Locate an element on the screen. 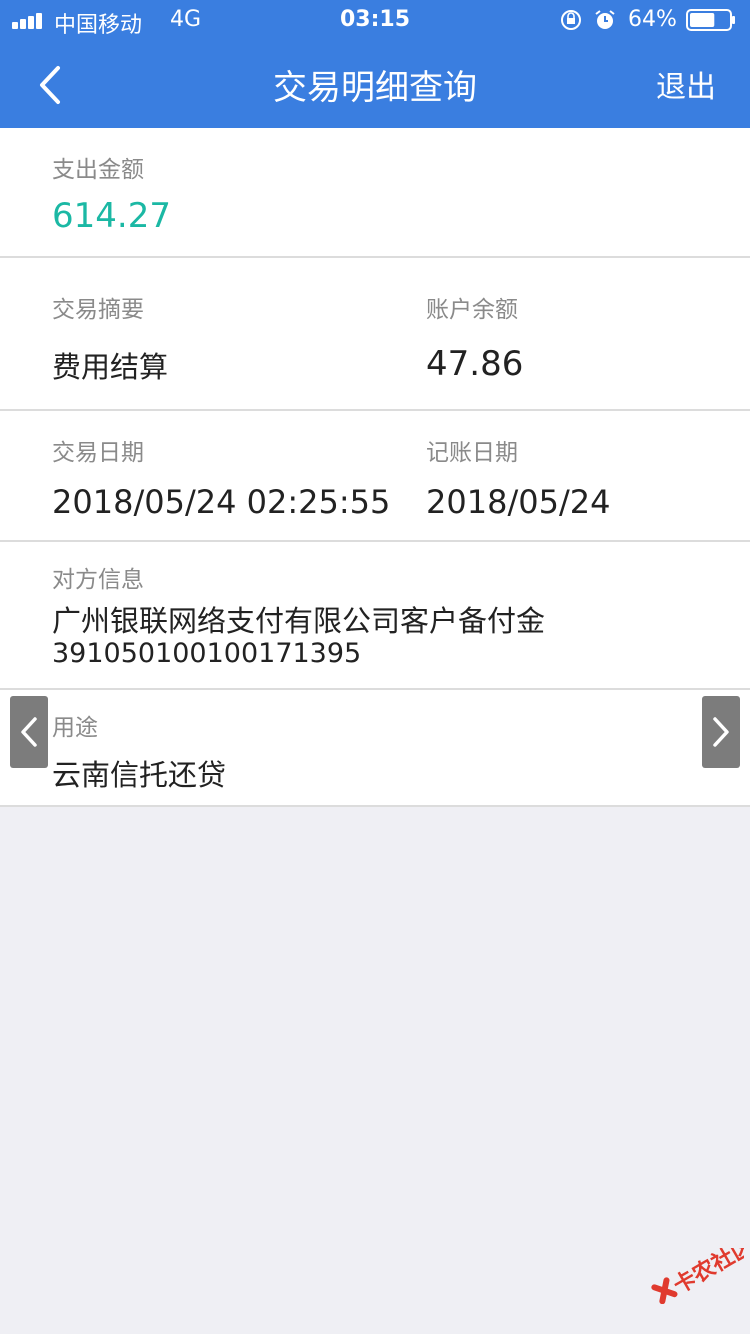  balance-value: 47.86 is located at coordinates (475, 364).